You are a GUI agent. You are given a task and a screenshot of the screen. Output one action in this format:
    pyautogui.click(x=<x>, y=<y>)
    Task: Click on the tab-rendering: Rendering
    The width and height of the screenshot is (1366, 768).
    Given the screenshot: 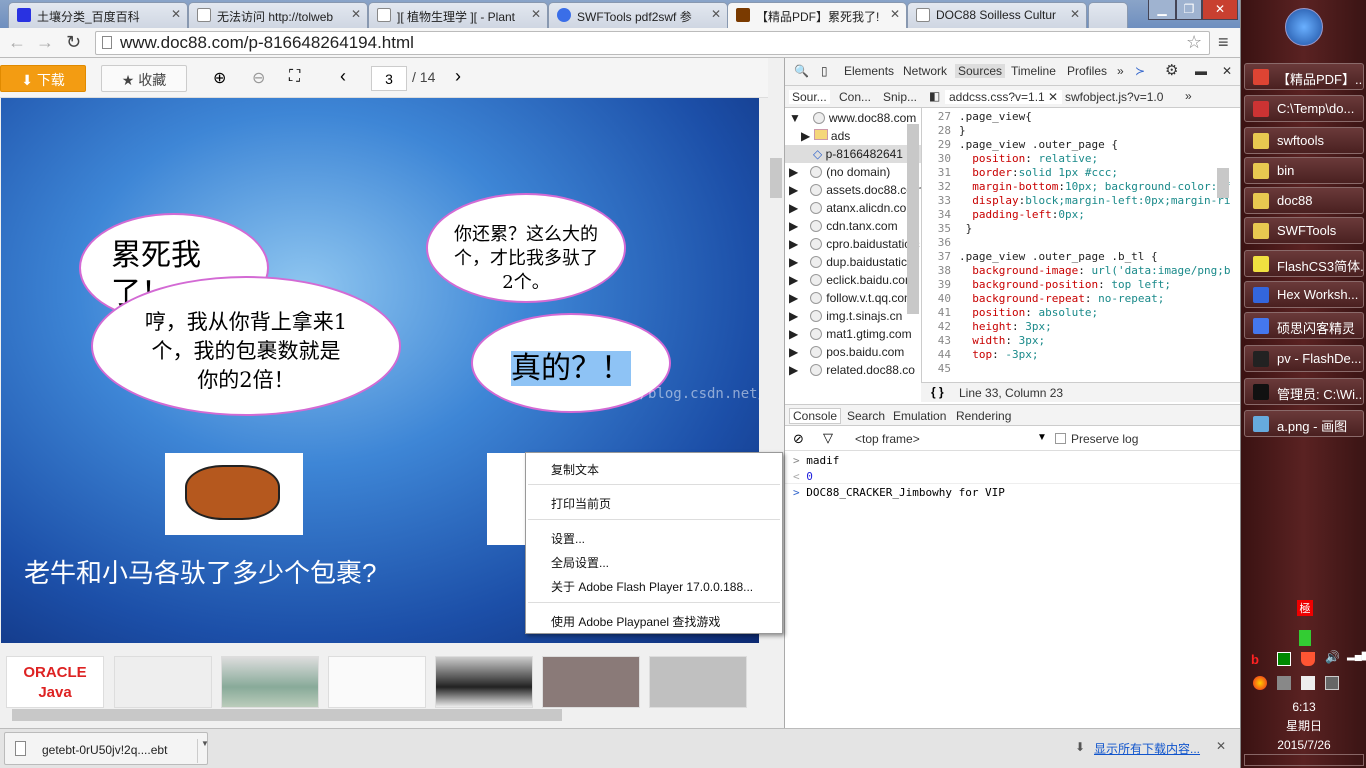 What is the action you would take?
    pyautogui.click(x=983, y=416)
    